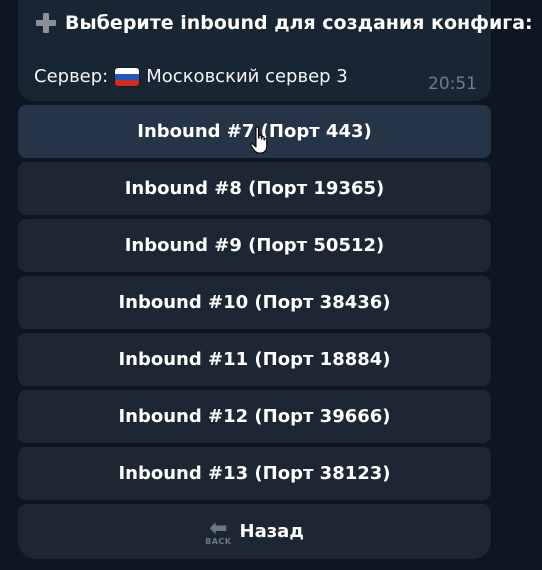 The image size is (542, 570). I want to click on back-button-label: Назад, so click(271, 531).